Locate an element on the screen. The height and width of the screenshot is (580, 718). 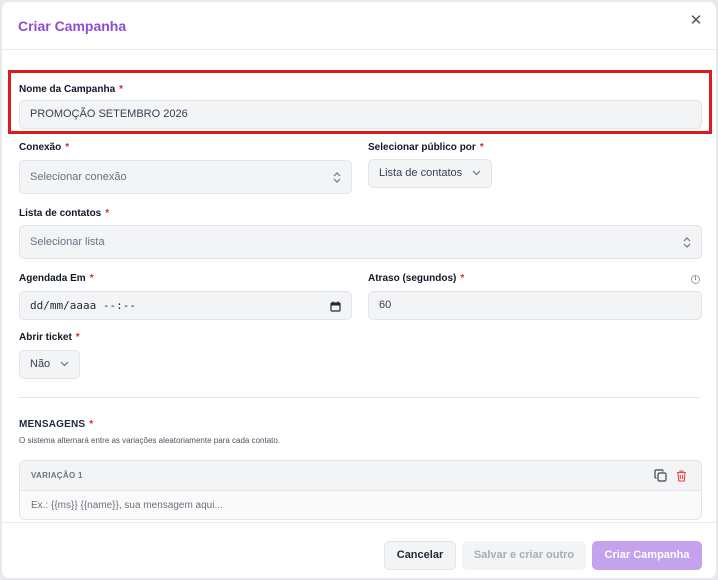
contact-list-label: Lista de contatos * is located at coordinates (64, 213).